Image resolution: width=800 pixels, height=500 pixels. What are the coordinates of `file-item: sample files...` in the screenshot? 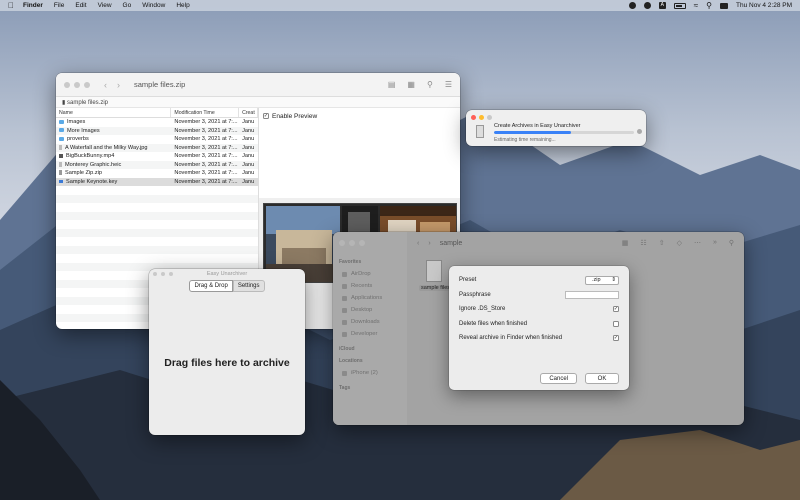 It's located at (437, 275).